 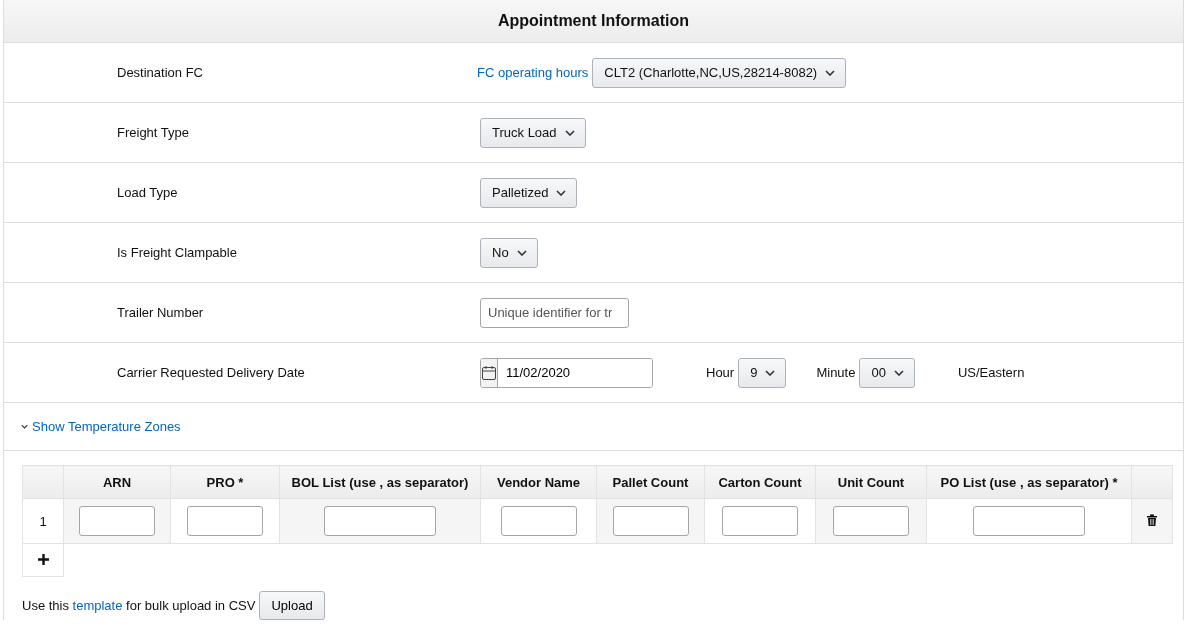 What do you see at coordinates (117, 482) in the screenshot?
I see `column-header: ARN` at bounding box center [117, 482].